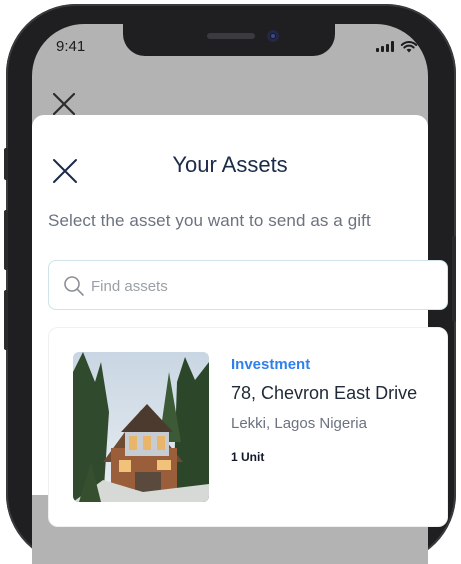 Image resolution: width=461 pixels, height=564 pixels. Describe the element at coordinates (6, 164) in the screenshot. I see `phone-mute-switch` at that location.